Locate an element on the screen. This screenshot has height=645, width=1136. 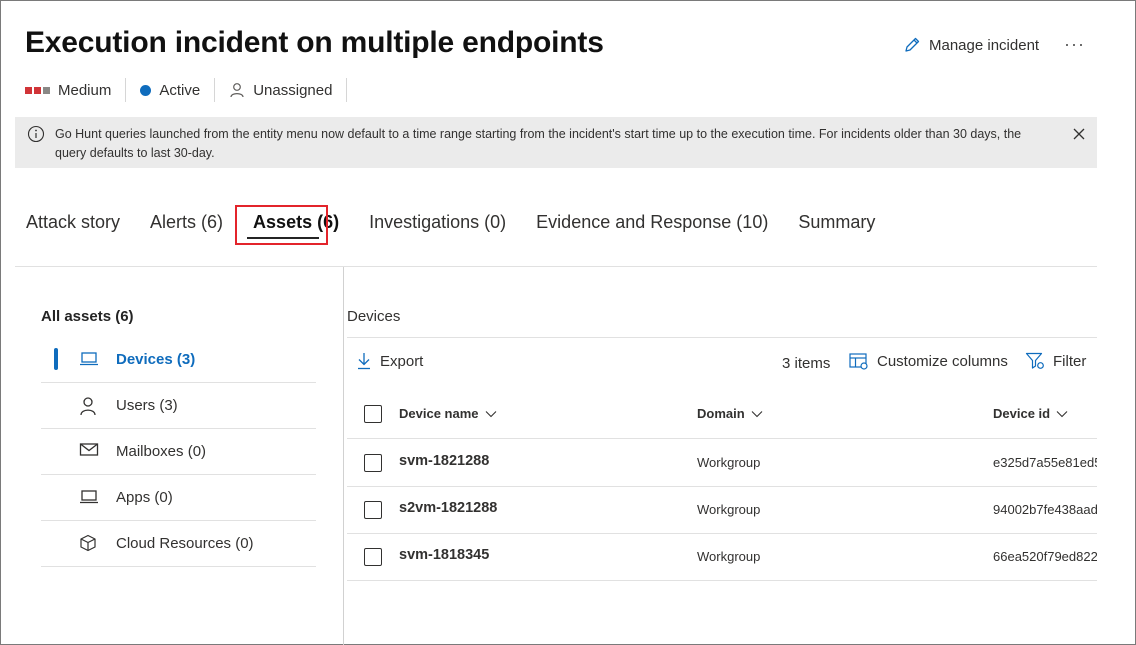
pencil-icon is located at coordinates (912, 44).